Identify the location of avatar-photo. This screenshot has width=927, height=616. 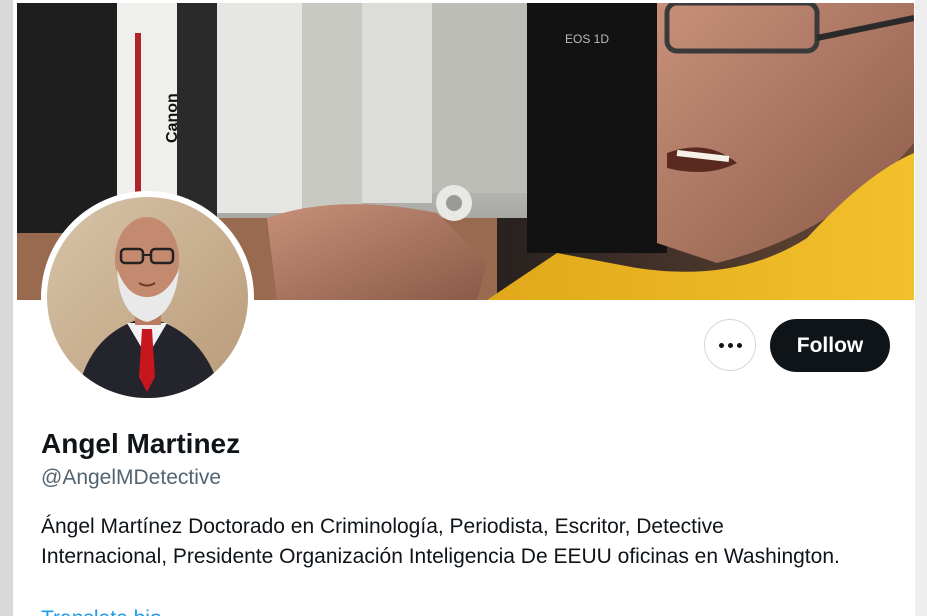
(147, 297).